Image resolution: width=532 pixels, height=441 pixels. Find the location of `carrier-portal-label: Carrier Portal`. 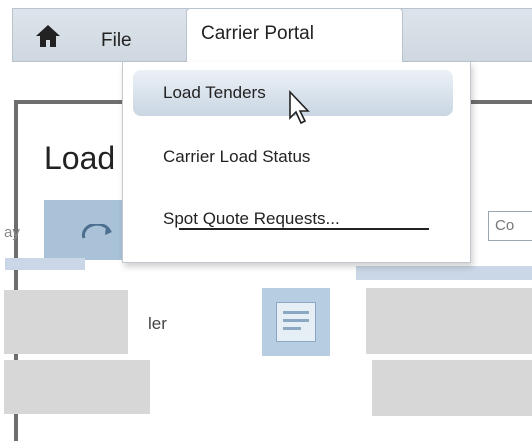

carrier-portal-label: Carrier Portal is located at coordinates (257, 33).